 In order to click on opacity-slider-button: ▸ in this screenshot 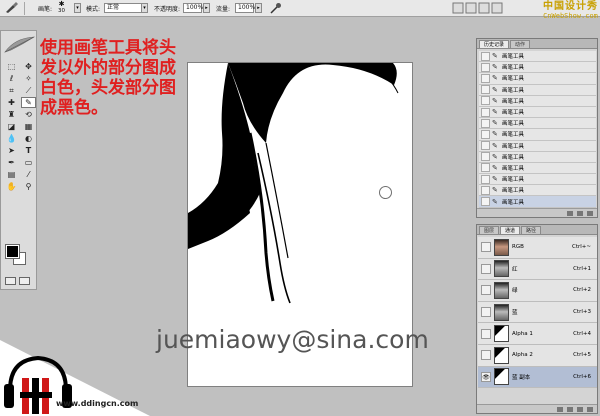, I will do `click(206, 8)`.